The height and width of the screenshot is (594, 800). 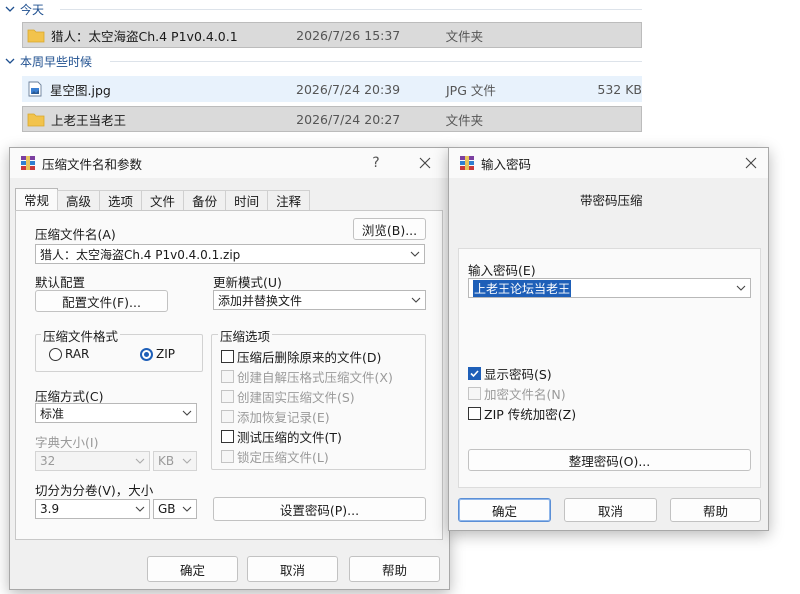 I want to click on tab-label: 高级, so click(x=79, y=201).